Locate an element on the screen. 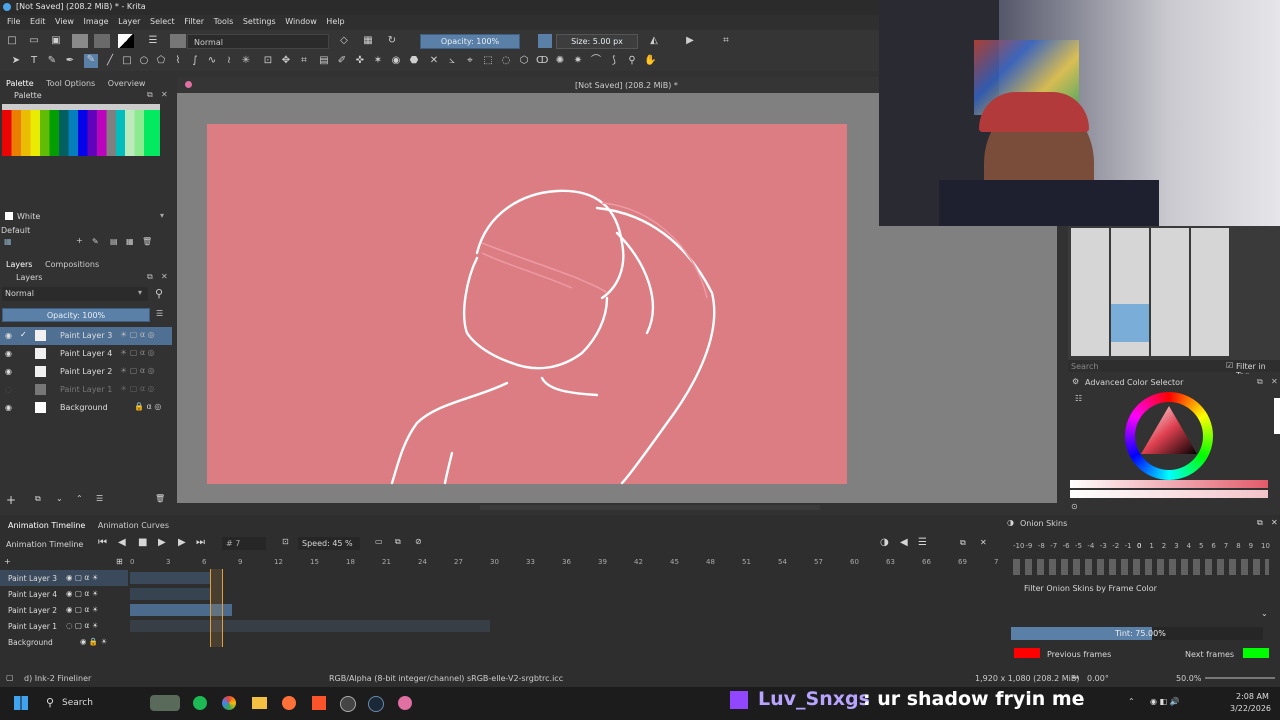  onion-offset-label: 2 is located at coordinates (1164, 546).